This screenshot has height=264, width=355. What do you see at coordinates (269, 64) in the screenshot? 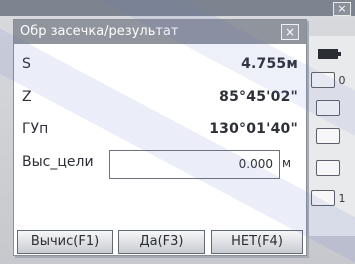
I see `row-s-value: 4.755м` at bounding box center [269, 64].